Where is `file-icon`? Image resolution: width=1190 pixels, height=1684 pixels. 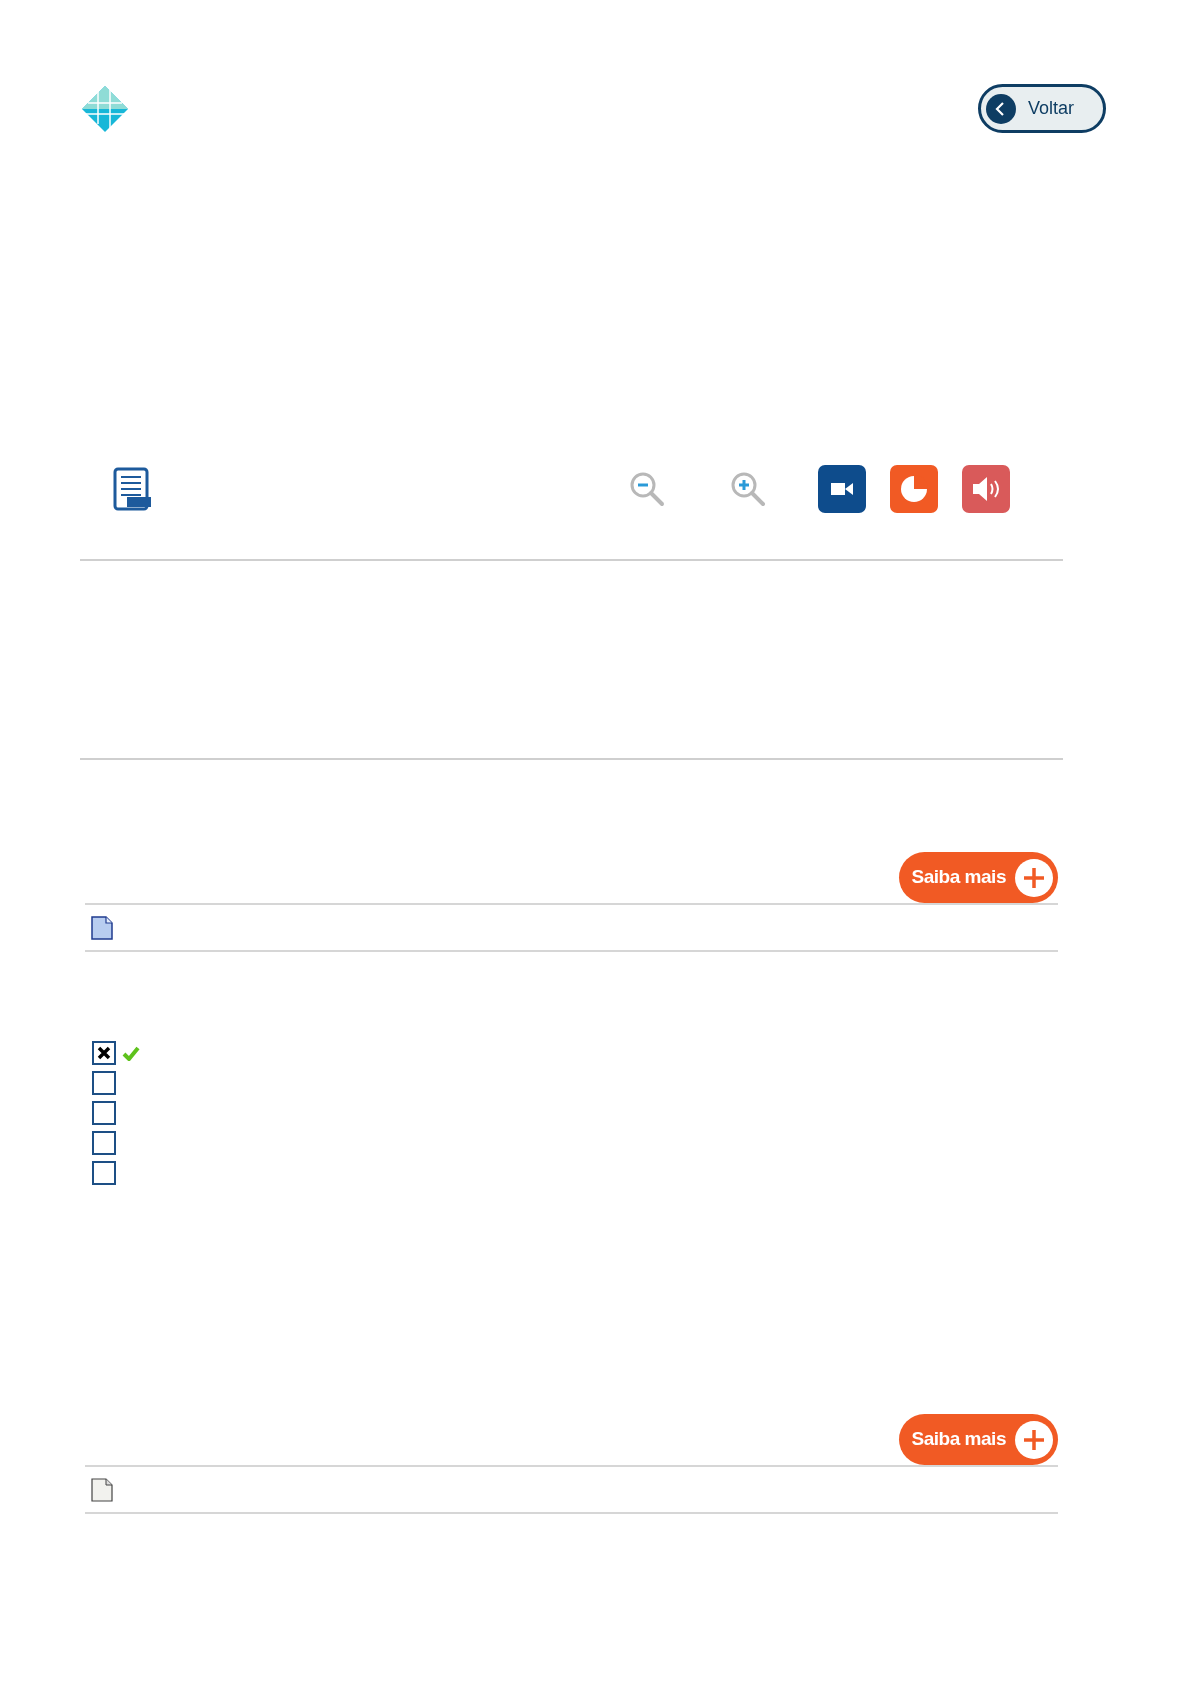 file-icon is located at coordinates (102, 1489).